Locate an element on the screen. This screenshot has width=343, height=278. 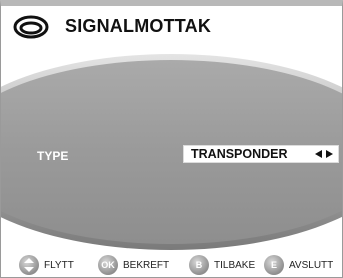
confirm-hint: OK BEKREFT is located at coordinates (133, 265).